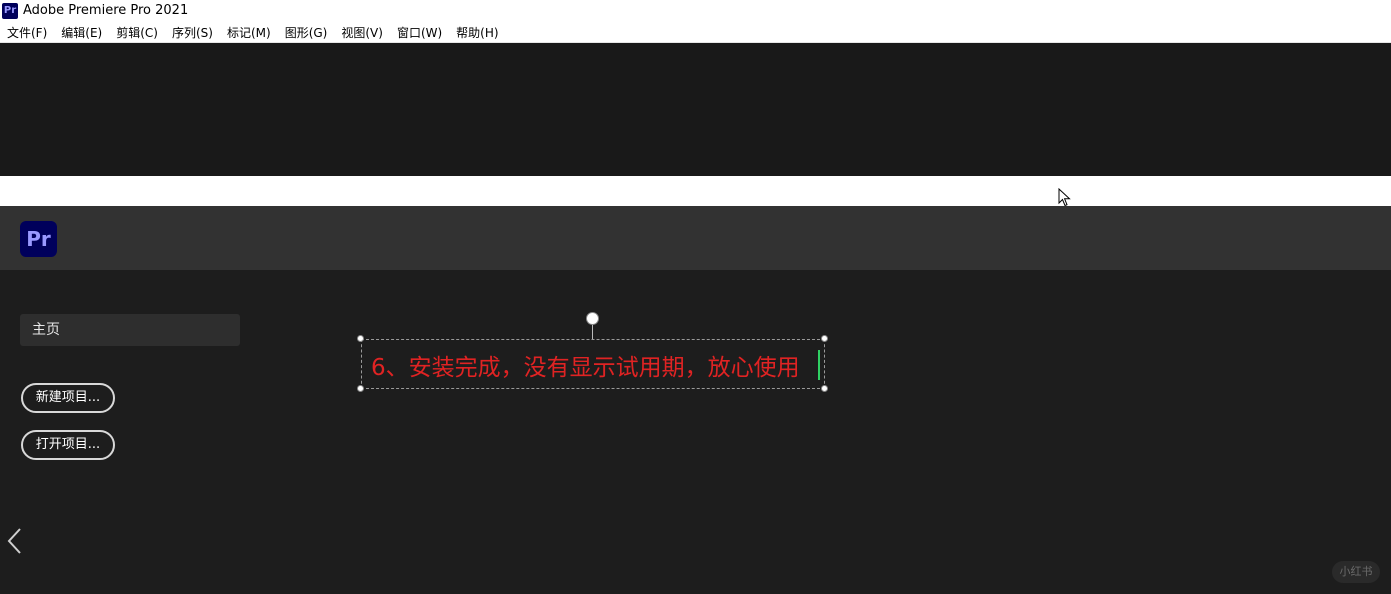  I want to click on caption-text-box: 6、安装完成，没有显示试用期，放心使用, so click(593, 364).